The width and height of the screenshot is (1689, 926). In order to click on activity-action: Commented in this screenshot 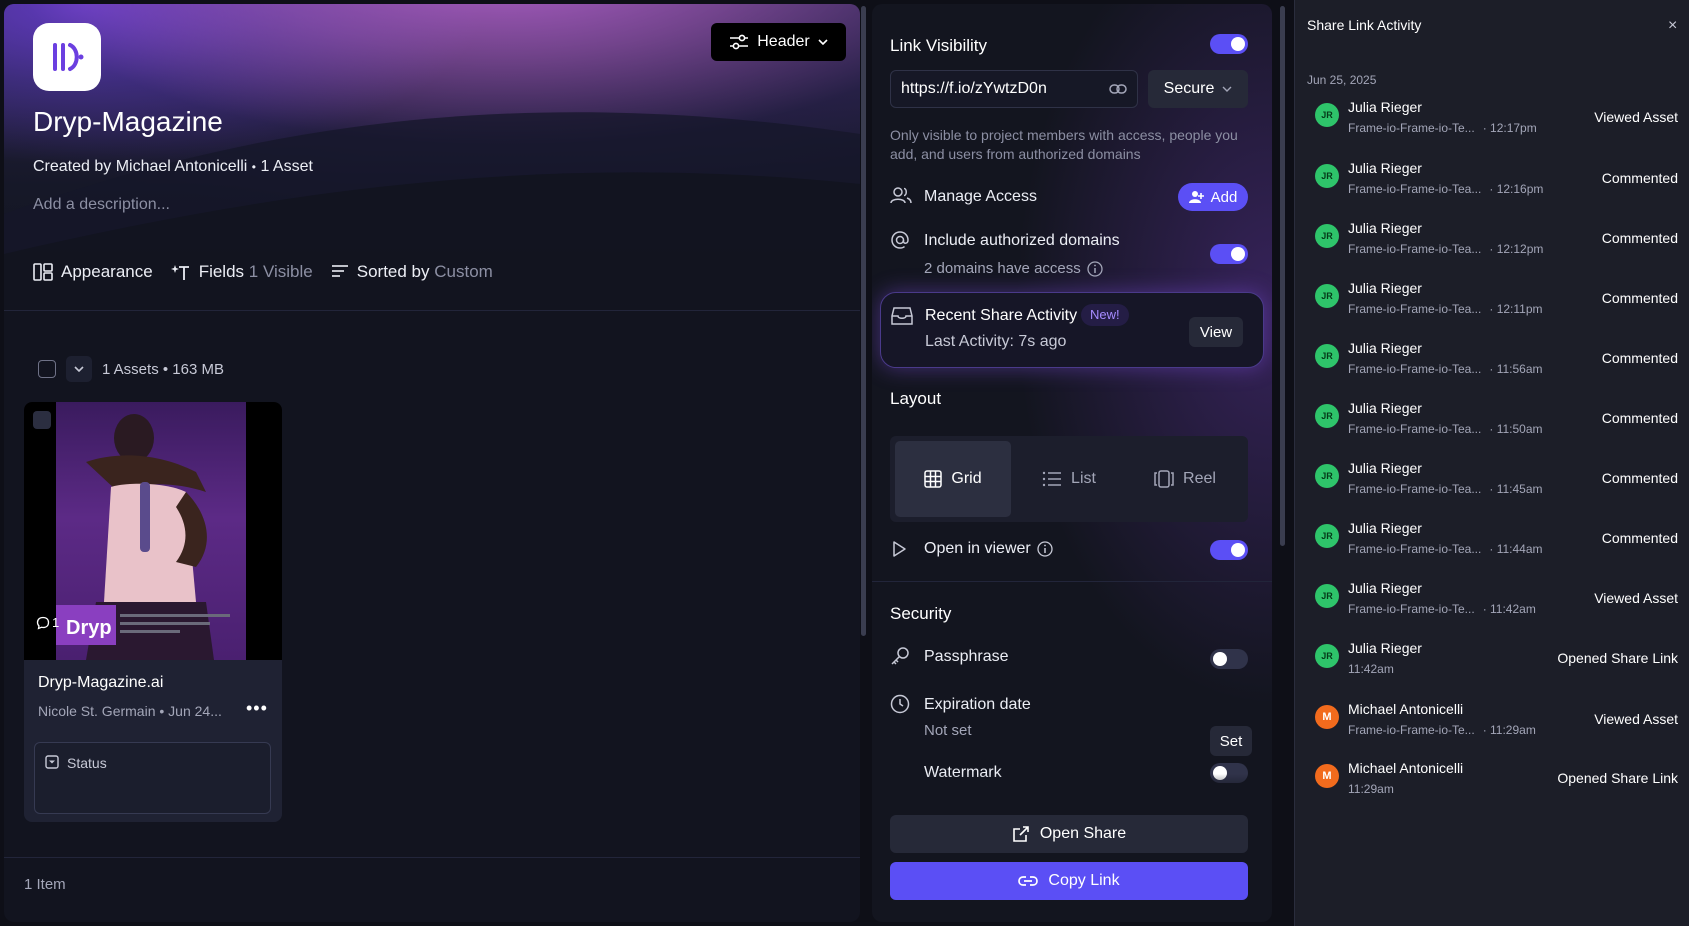, I will do `click(1639, 178)`.